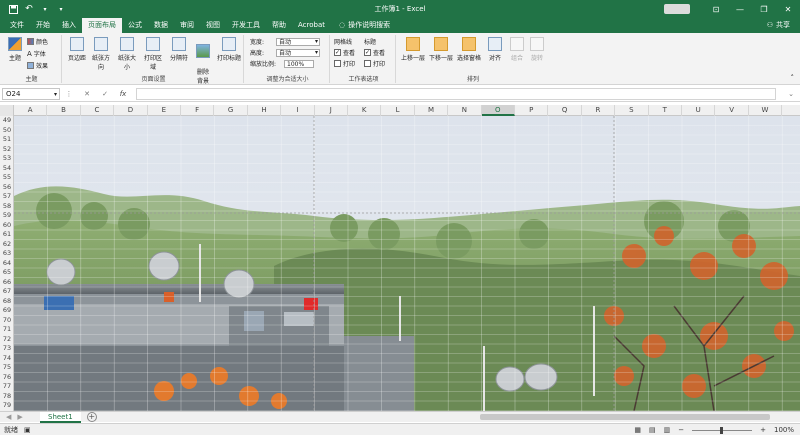 This screenshot has height=435, width=800. Describe the element at coordinates (187, 25) in the screenshot. I see `tab-review: 审阅` at that location.